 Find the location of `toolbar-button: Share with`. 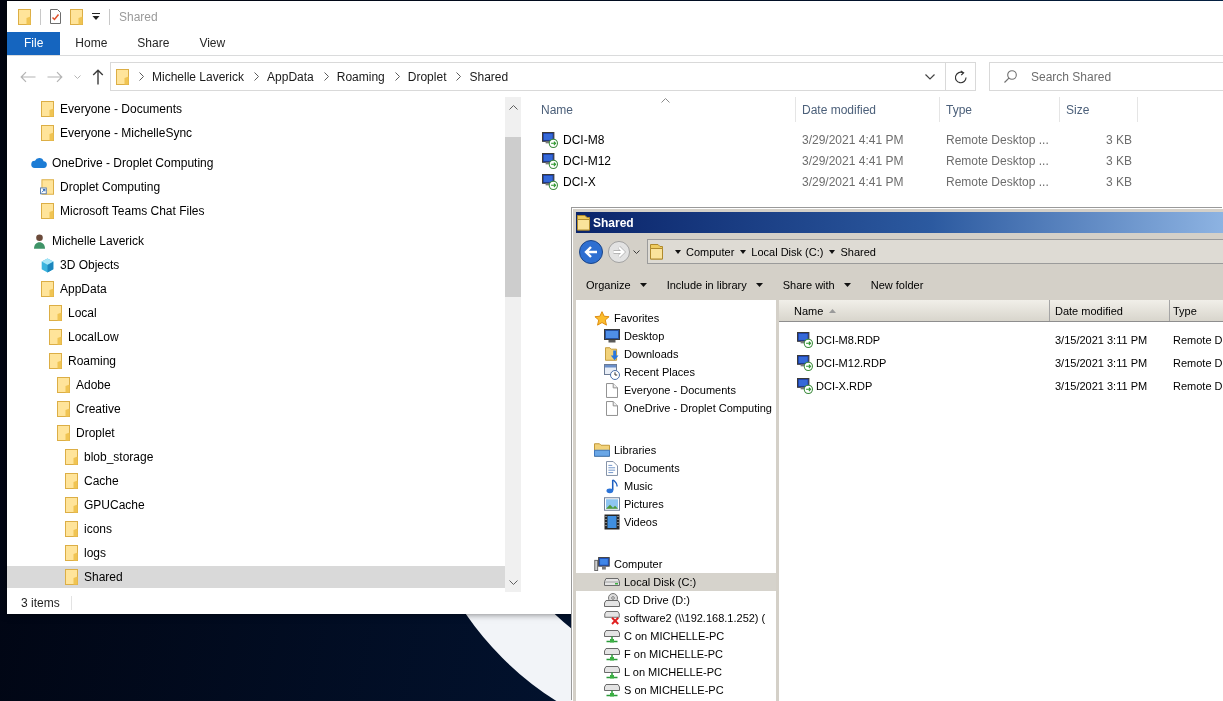

toolbar-button: Share with is located at coordinates (816, 285).